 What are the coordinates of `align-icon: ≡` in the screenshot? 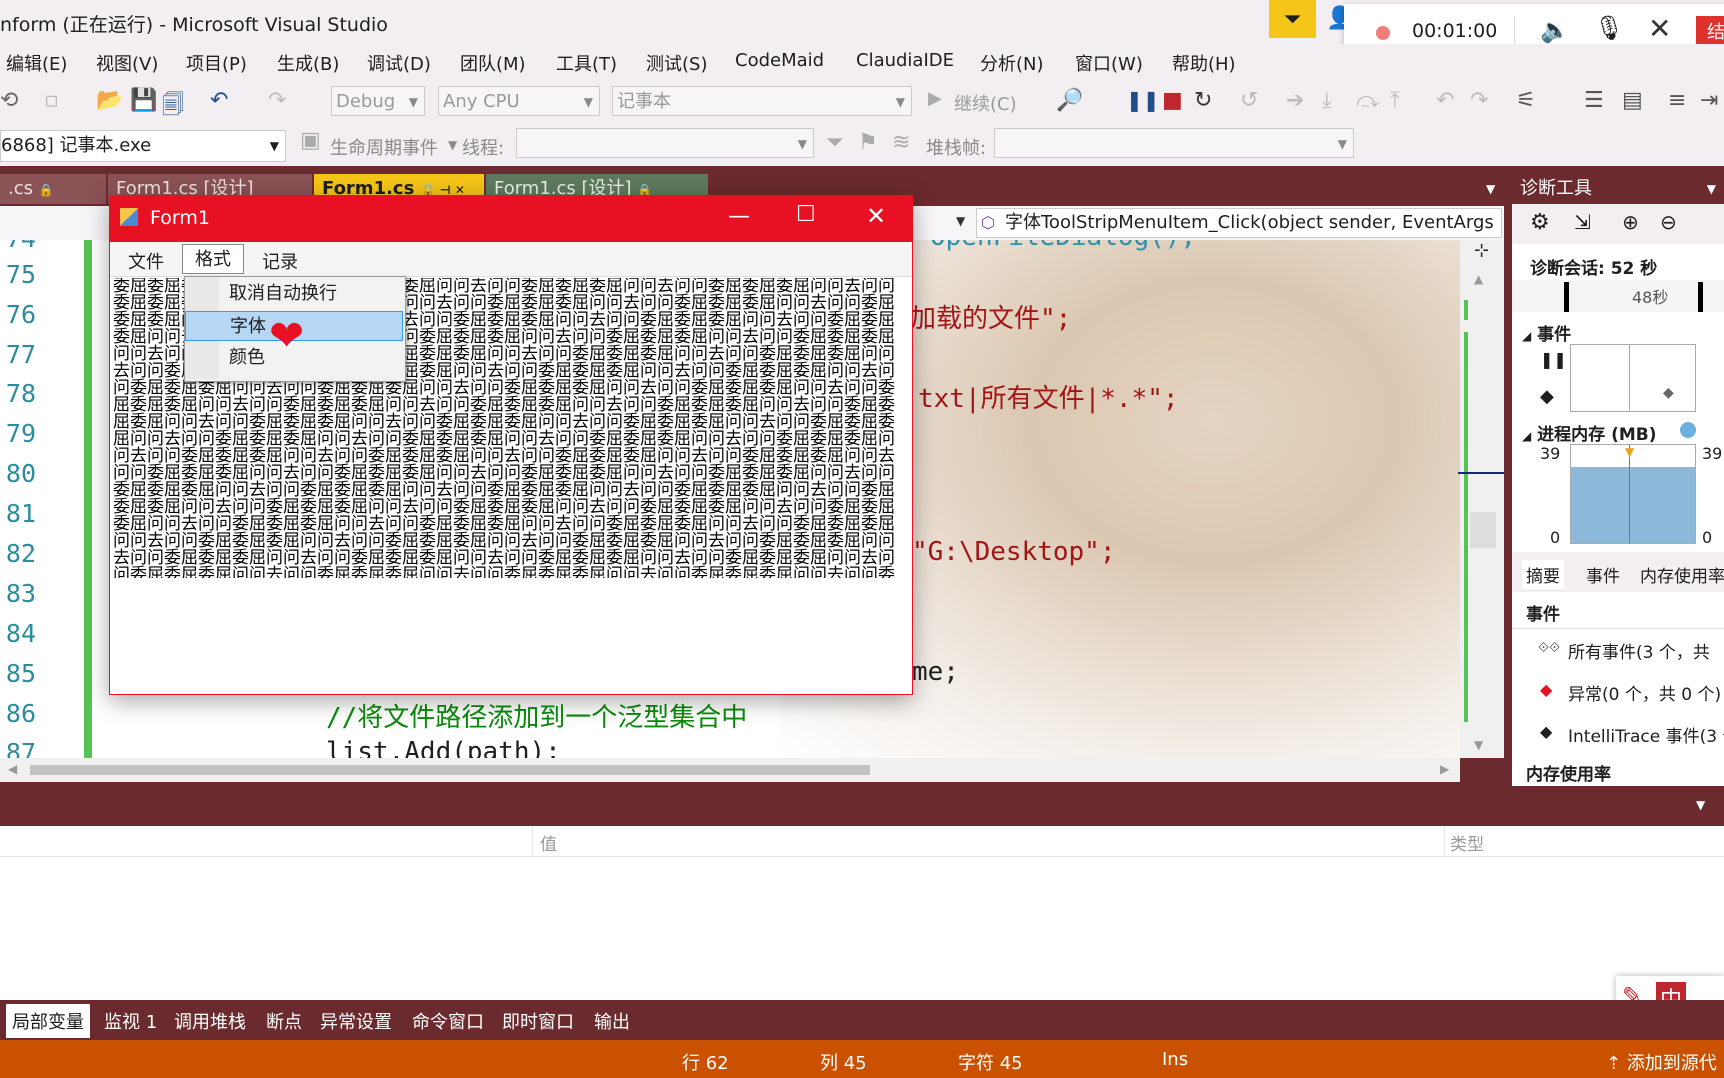 It's located at (1677, 100).